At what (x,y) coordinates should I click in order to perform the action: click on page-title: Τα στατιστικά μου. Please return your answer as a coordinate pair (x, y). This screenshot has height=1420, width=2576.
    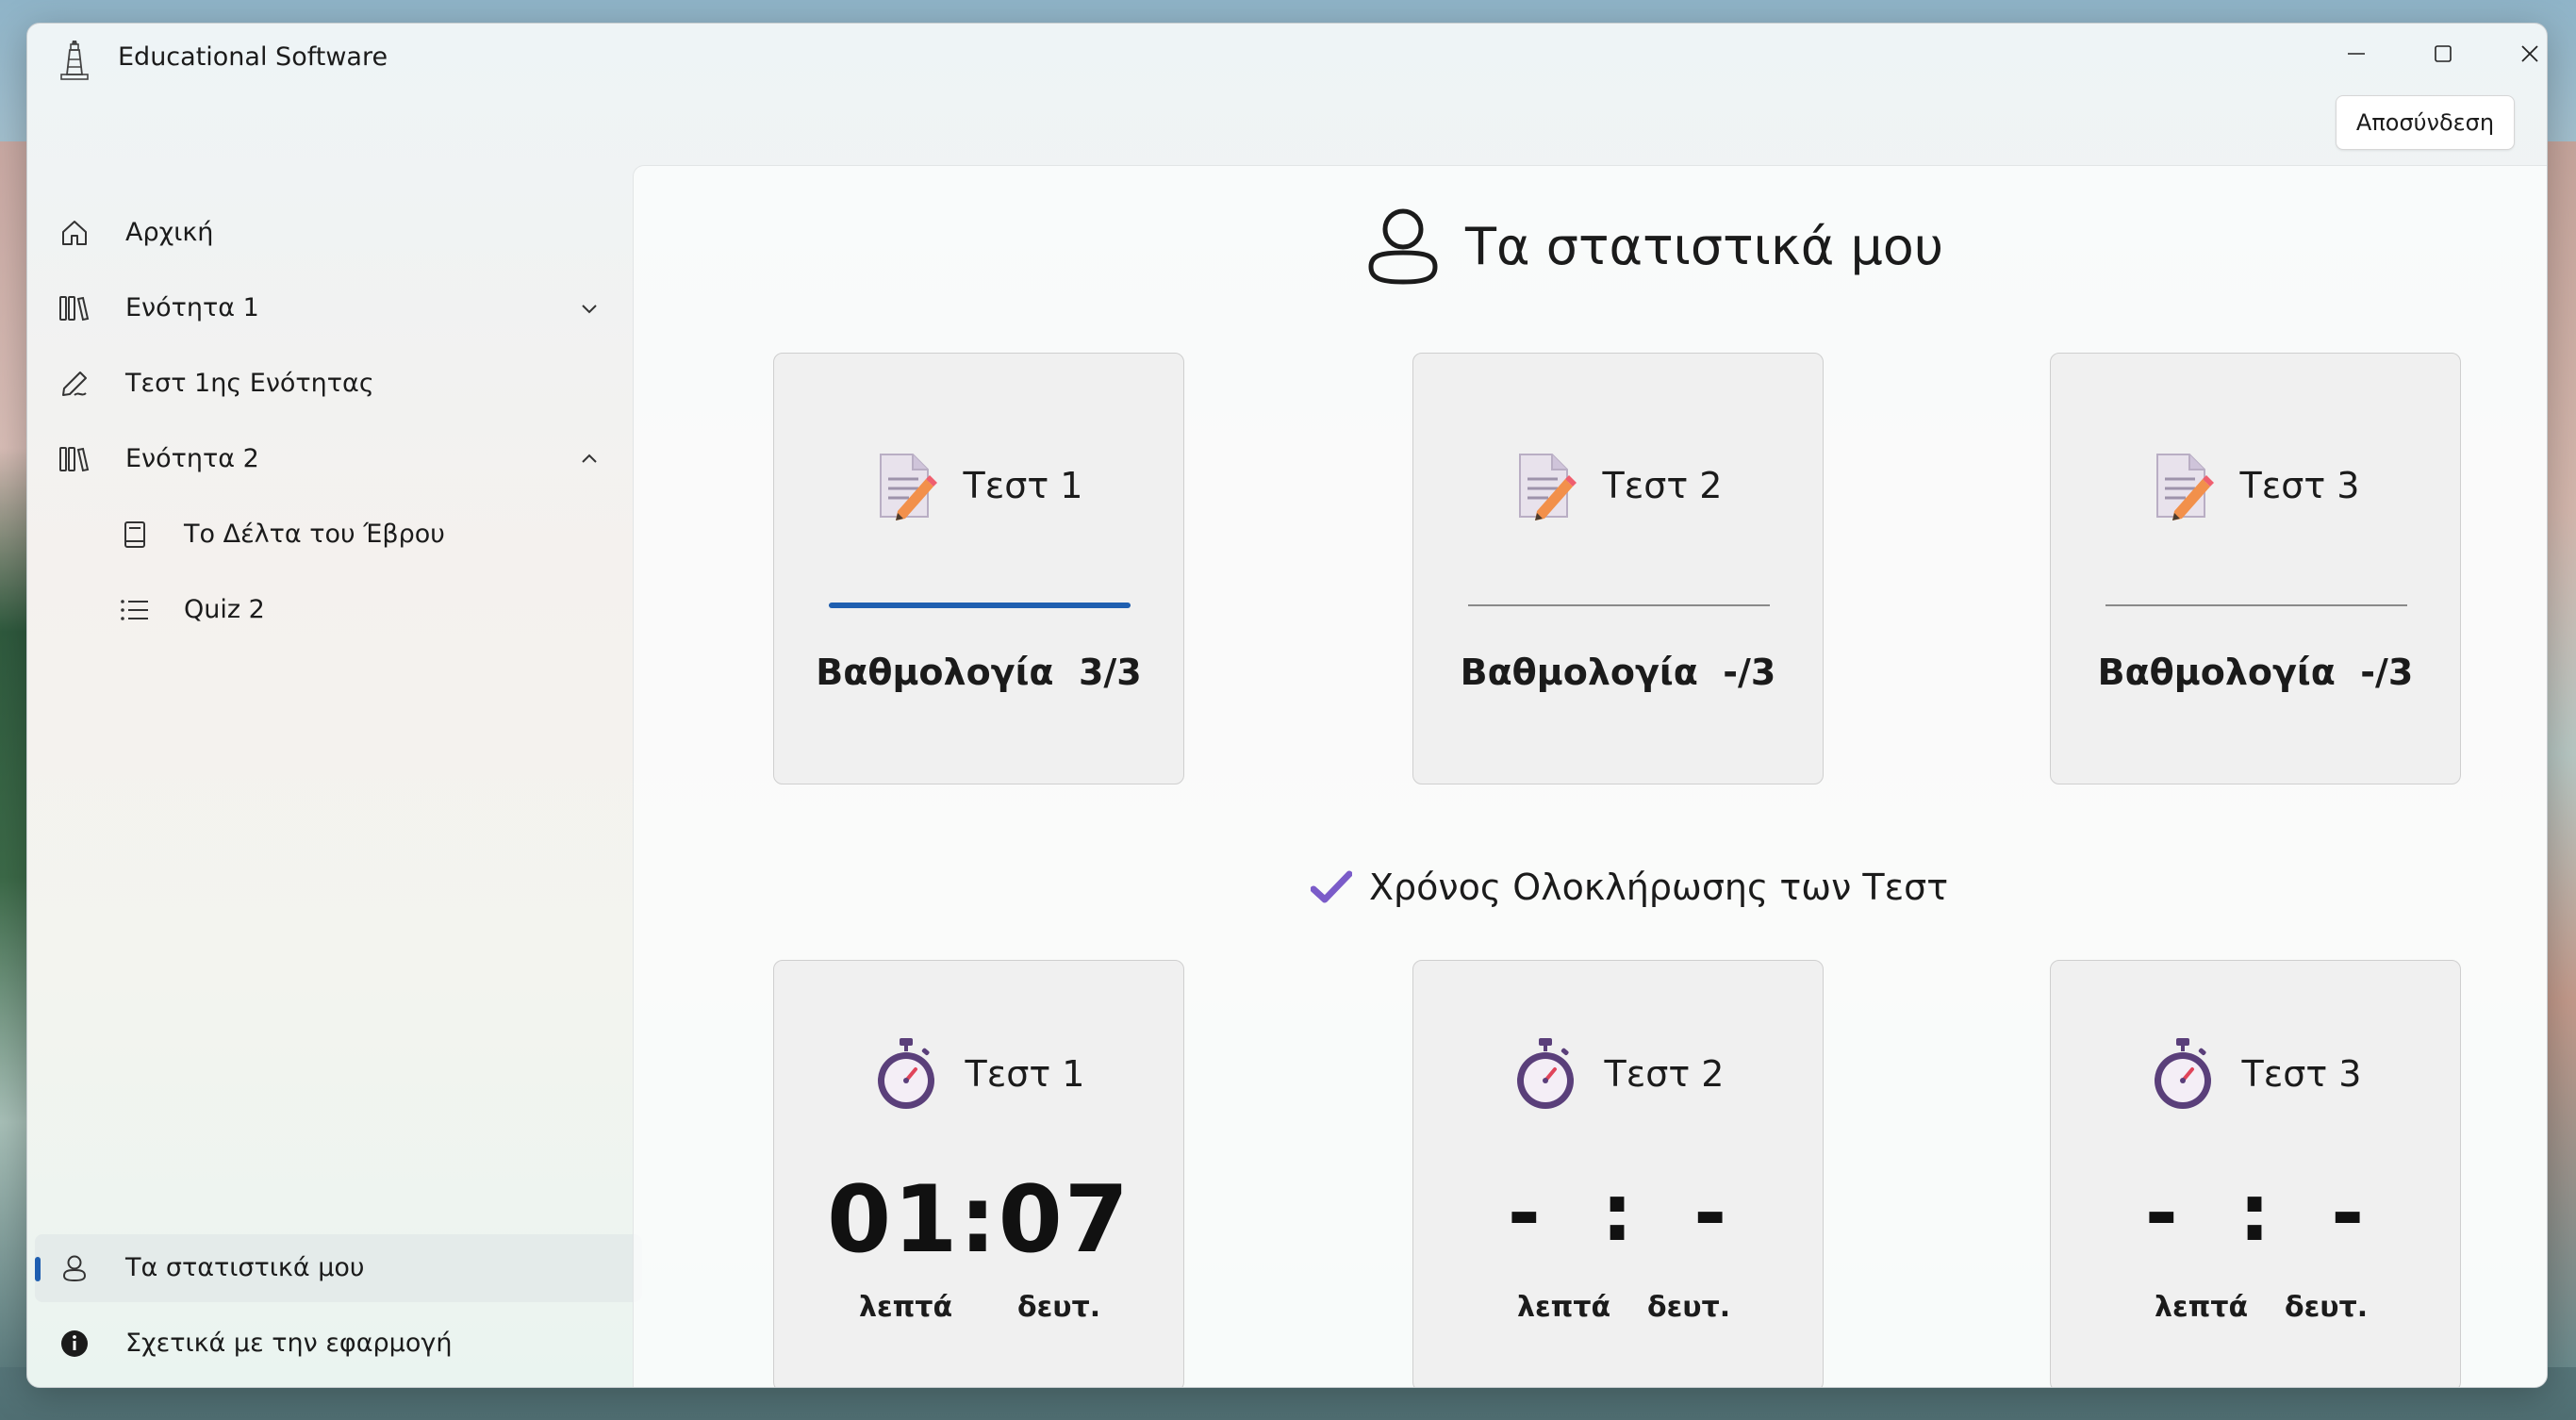
    Looking at the image, I should click on (1704, 246).